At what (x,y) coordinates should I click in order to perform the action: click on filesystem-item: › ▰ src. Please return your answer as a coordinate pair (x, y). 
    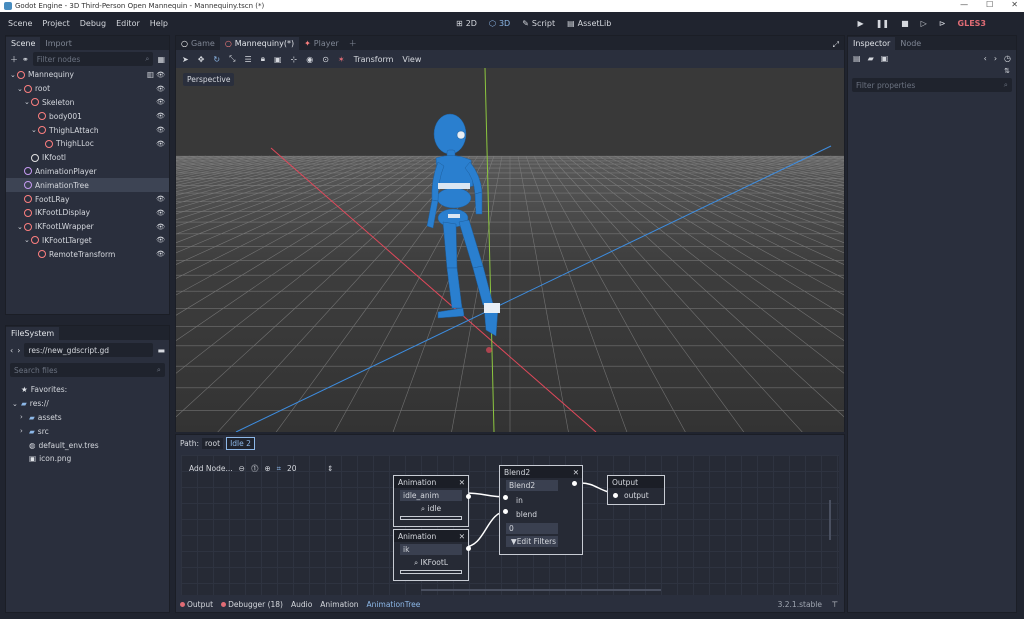
    Looking at the image, I should click on (87, 431).